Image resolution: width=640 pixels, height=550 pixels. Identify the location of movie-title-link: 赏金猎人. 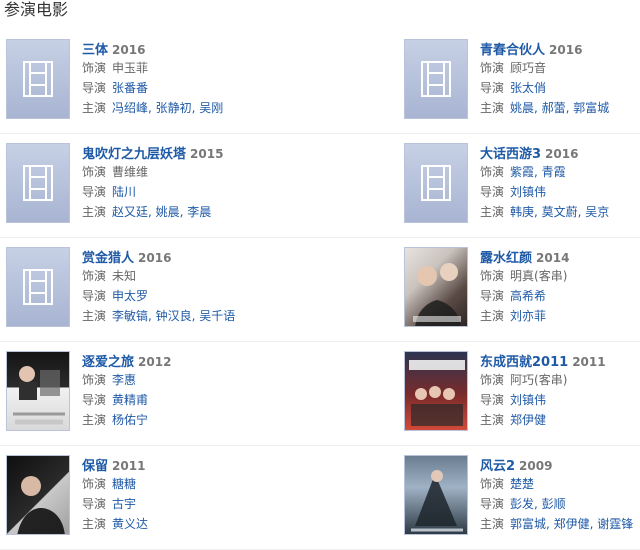
(108, 258).